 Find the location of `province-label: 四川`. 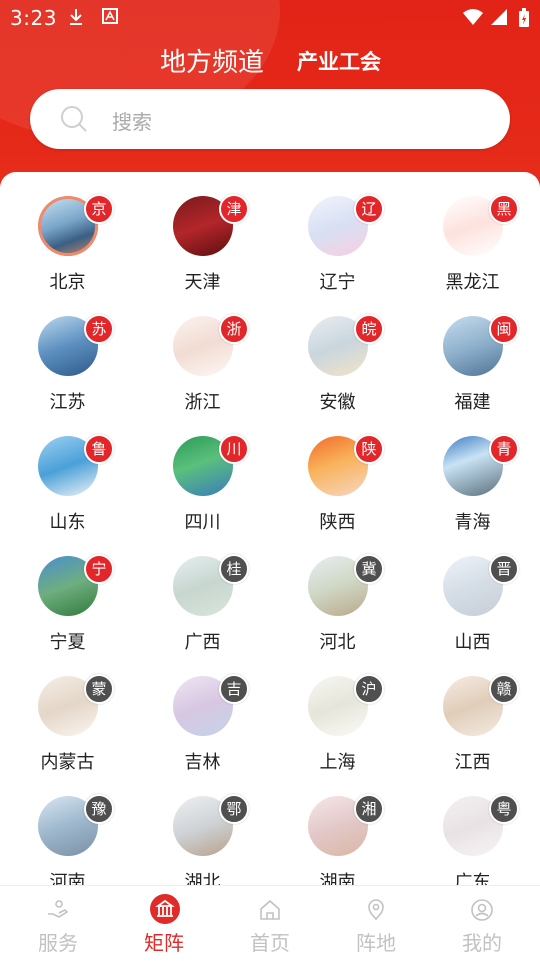

province-label: 四川 is located at coordinates (202, 522).